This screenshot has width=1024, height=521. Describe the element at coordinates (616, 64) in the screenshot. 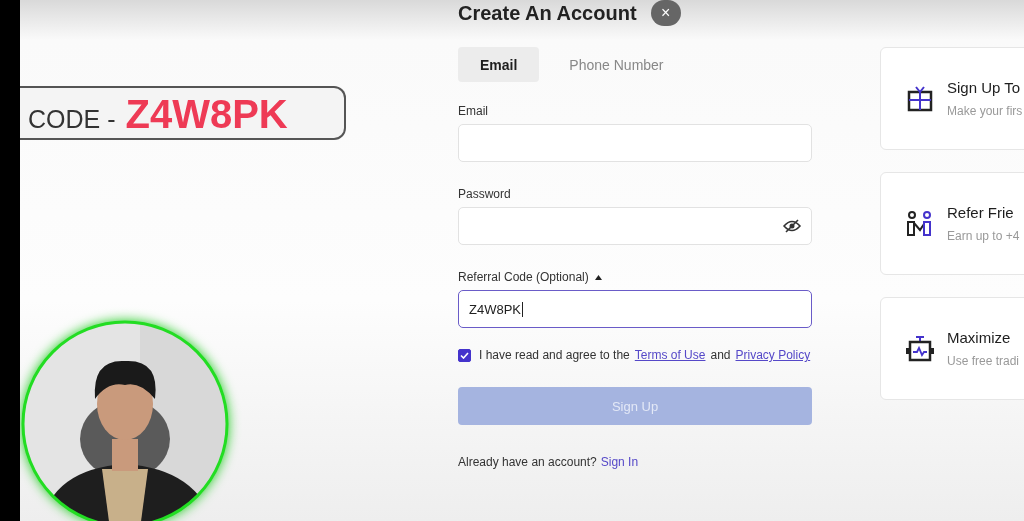

I see `tab: Phone Number` at that location.